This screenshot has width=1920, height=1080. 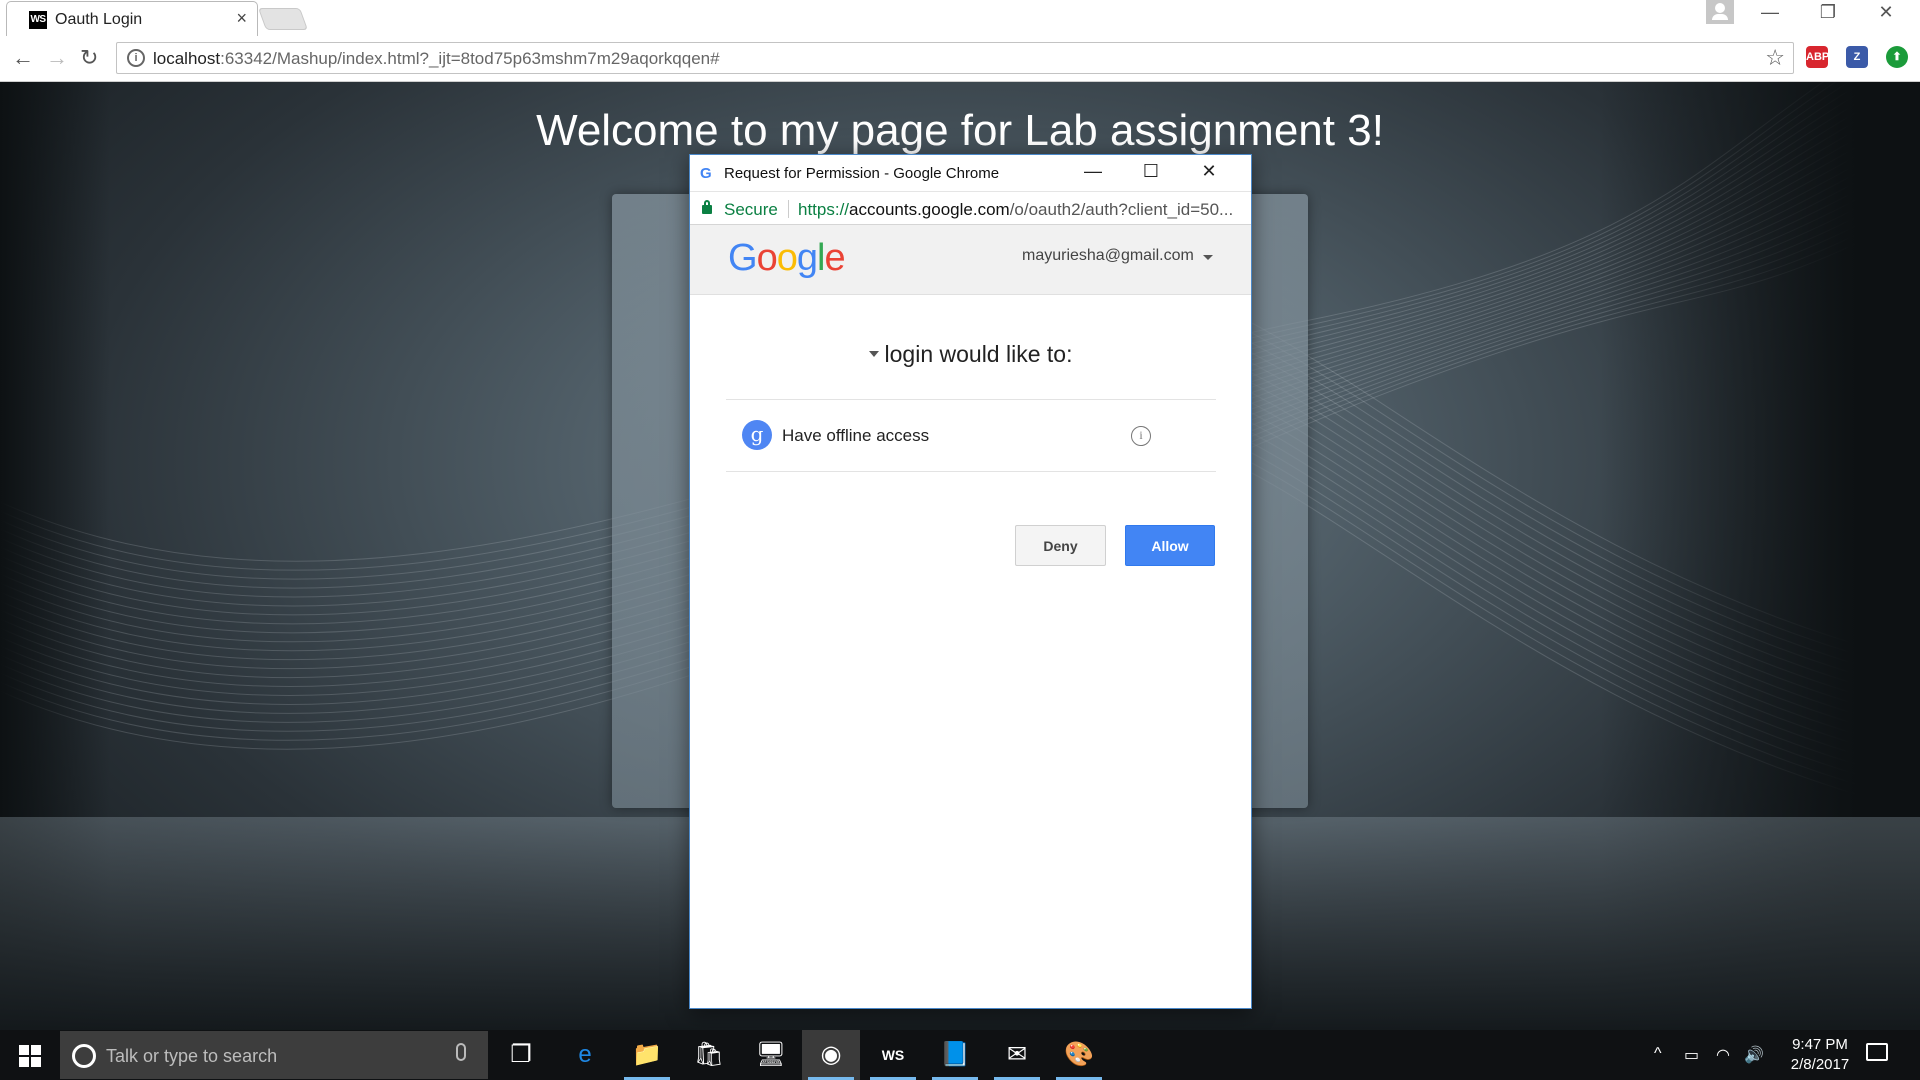 I want to click on tab-strip: WS Oauth Login × — ❐ ✕, so click(x=960, y=18).